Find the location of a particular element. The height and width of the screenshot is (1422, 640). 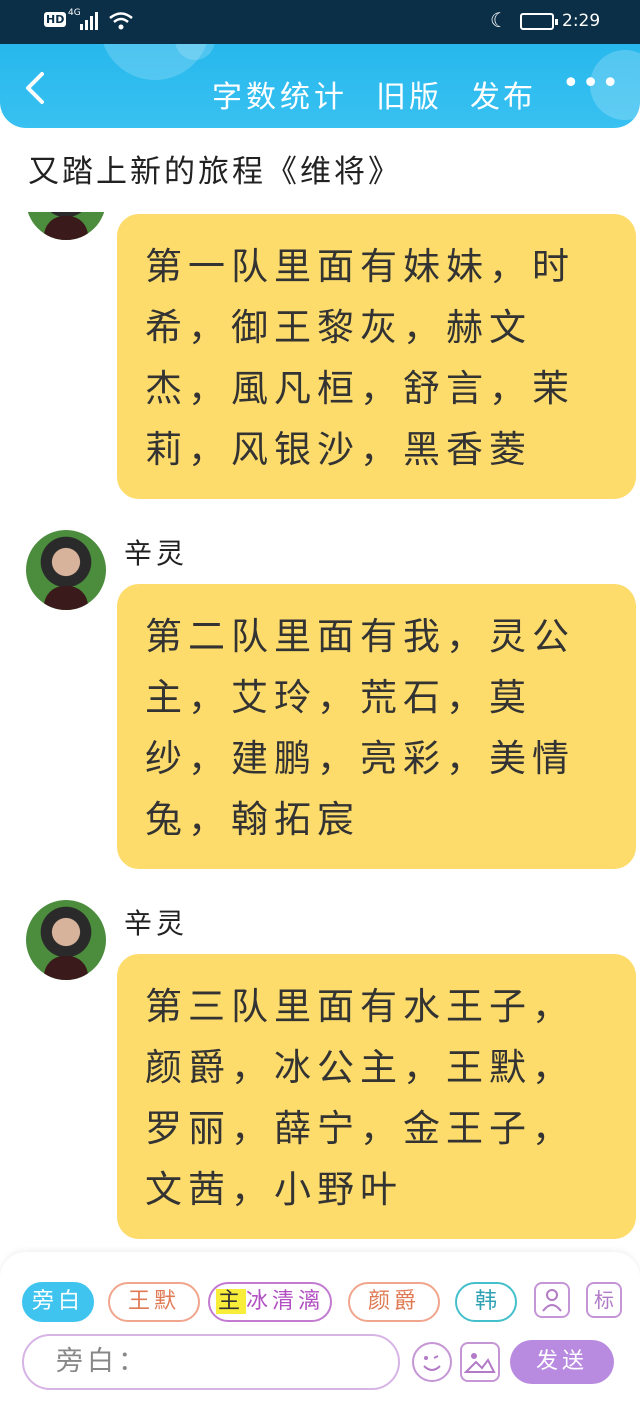

signal-icon is located at coordinates (91, 21).